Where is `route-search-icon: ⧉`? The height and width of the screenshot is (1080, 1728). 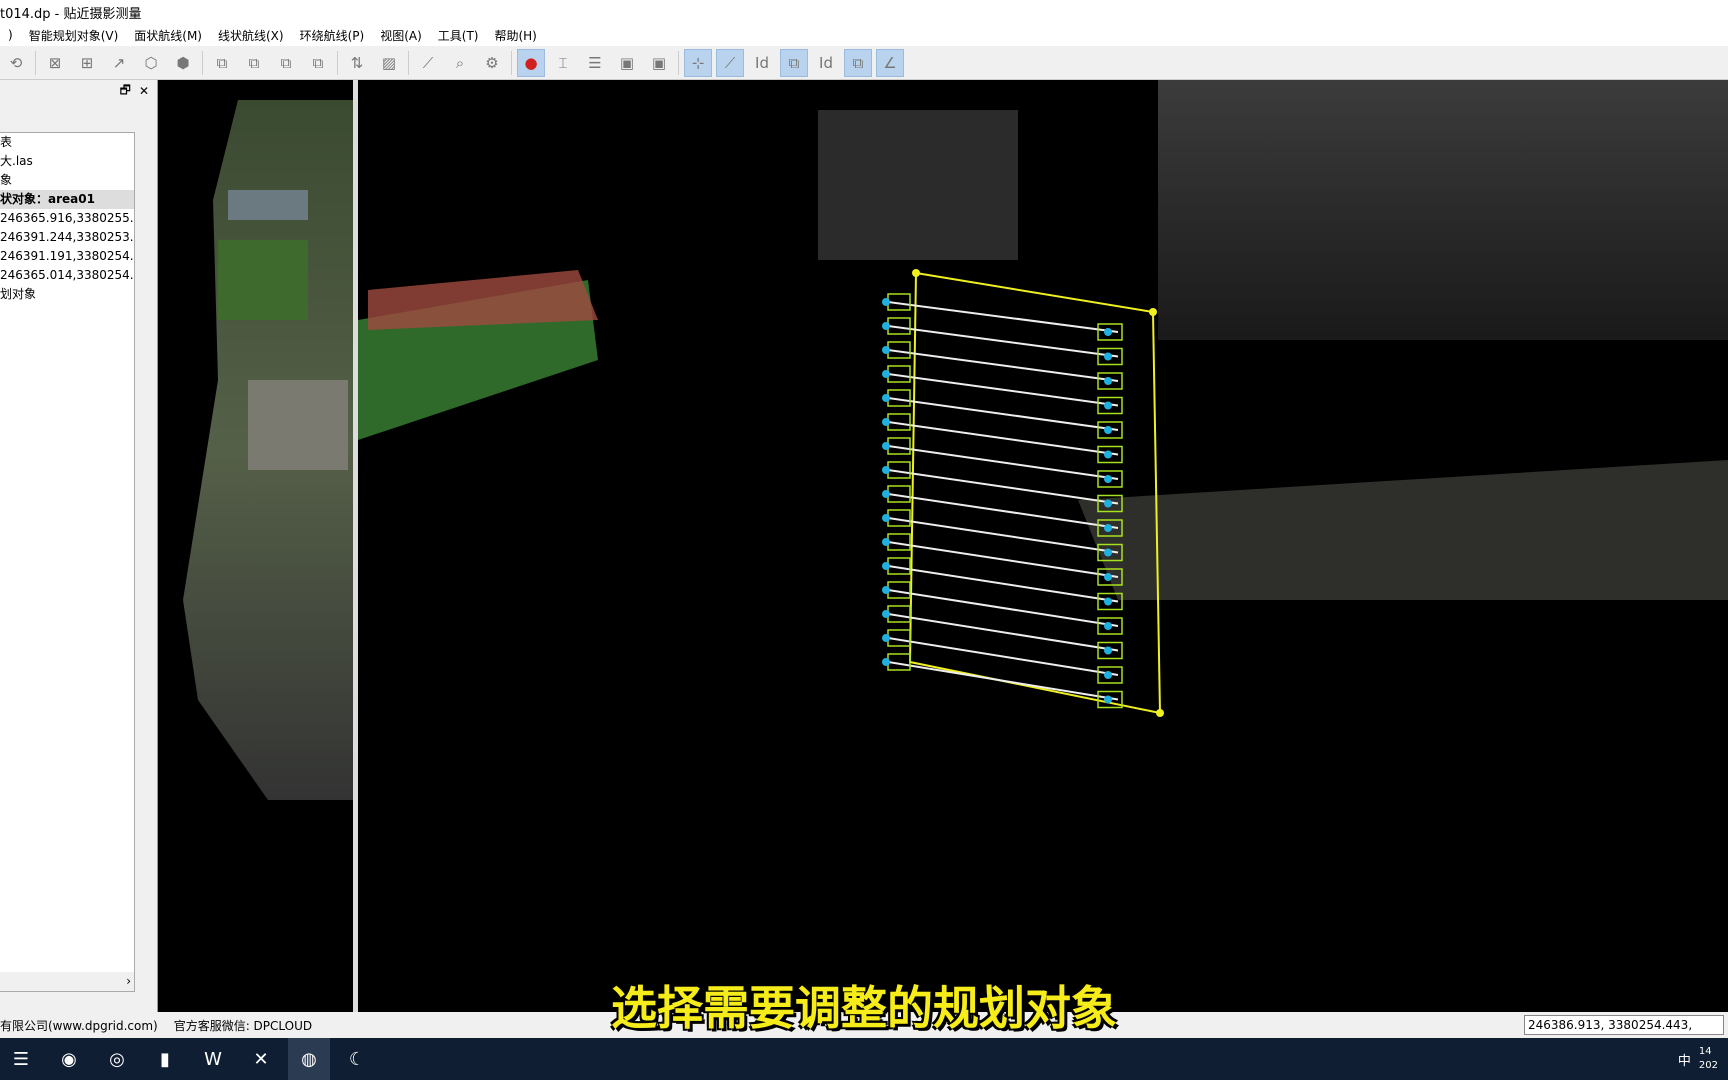
route-search-icon: ⧉ is located at coordinates (254, 63).